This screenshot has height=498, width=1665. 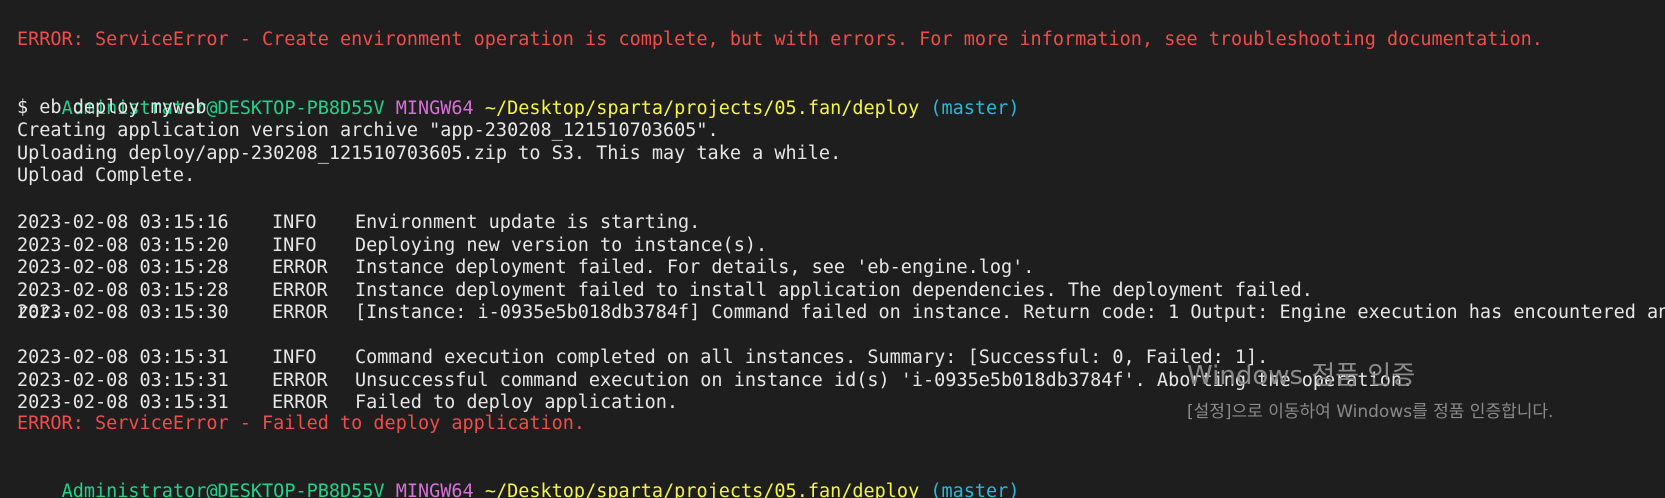 I want to click on log-message: Deploying new version to instance(s)., so click(x=561, y=245).